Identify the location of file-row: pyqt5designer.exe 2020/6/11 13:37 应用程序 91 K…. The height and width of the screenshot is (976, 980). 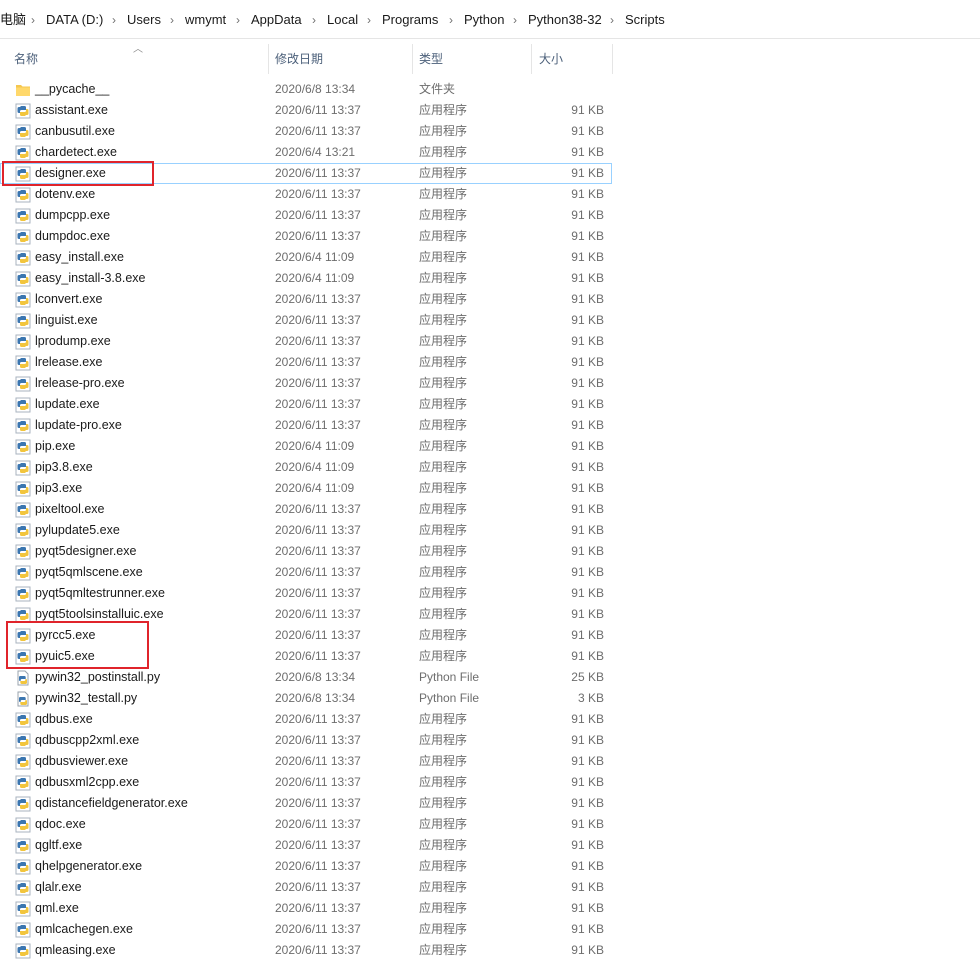
(306, 551).